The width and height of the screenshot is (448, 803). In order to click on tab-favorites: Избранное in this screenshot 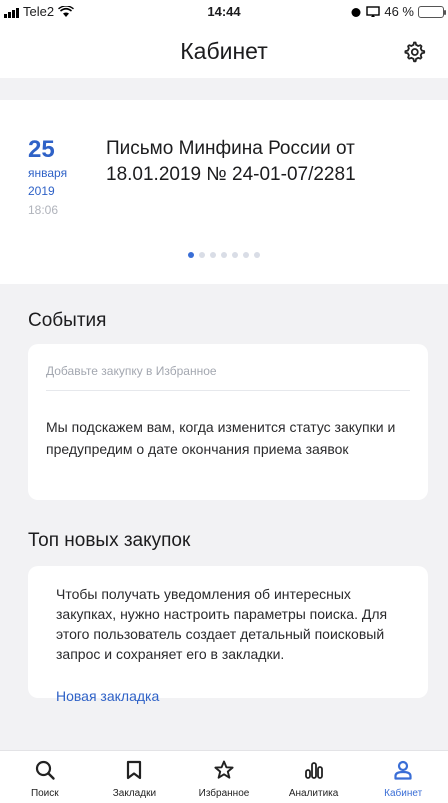, I will do `click(224, 777)`.